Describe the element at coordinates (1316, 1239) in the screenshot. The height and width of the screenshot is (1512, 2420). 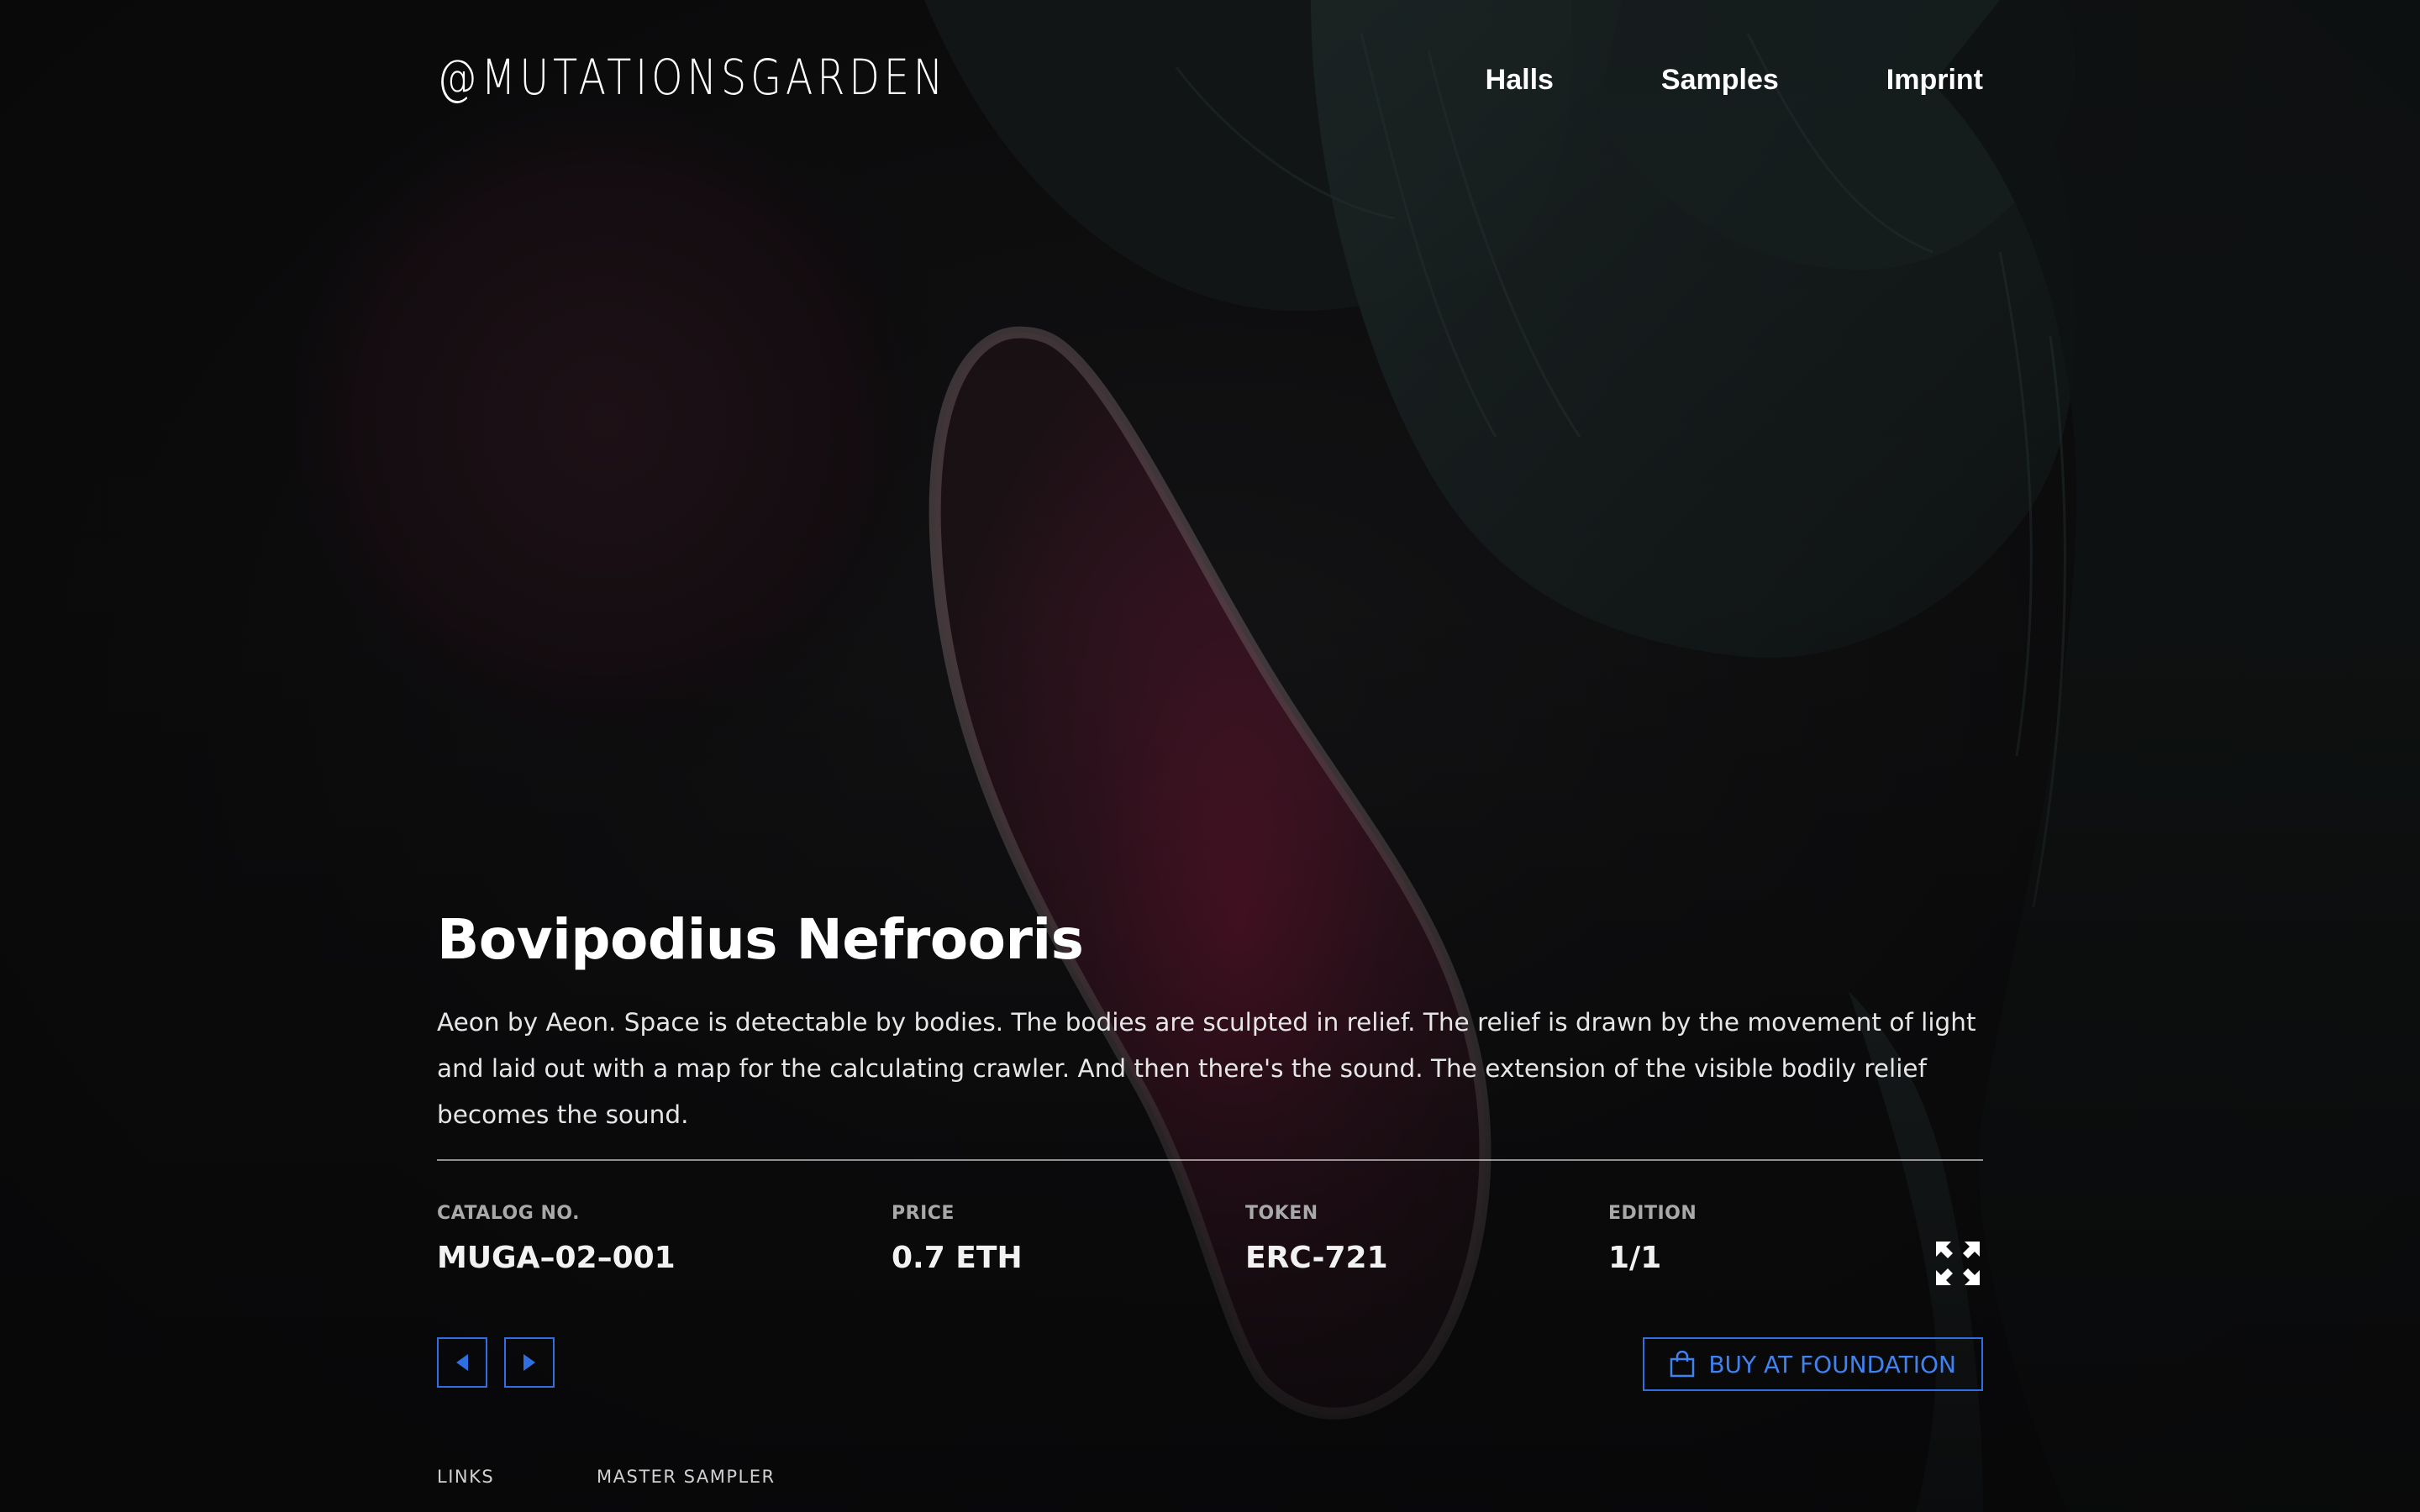
I see `meta-token: TOKEN ERC-721` at that location.